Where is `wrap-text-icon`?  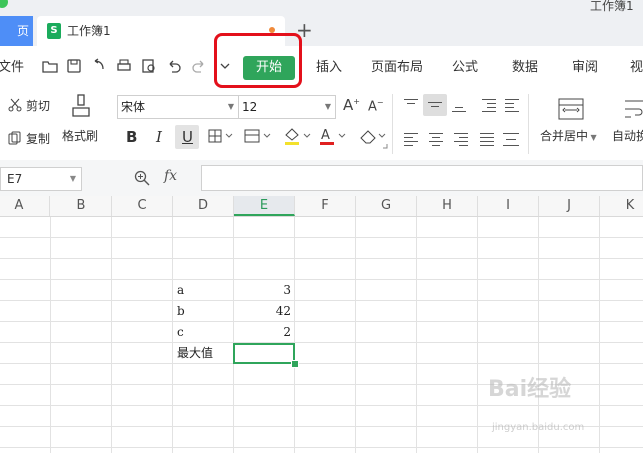 wrap-text-icon is located at coordinates (634, 109).